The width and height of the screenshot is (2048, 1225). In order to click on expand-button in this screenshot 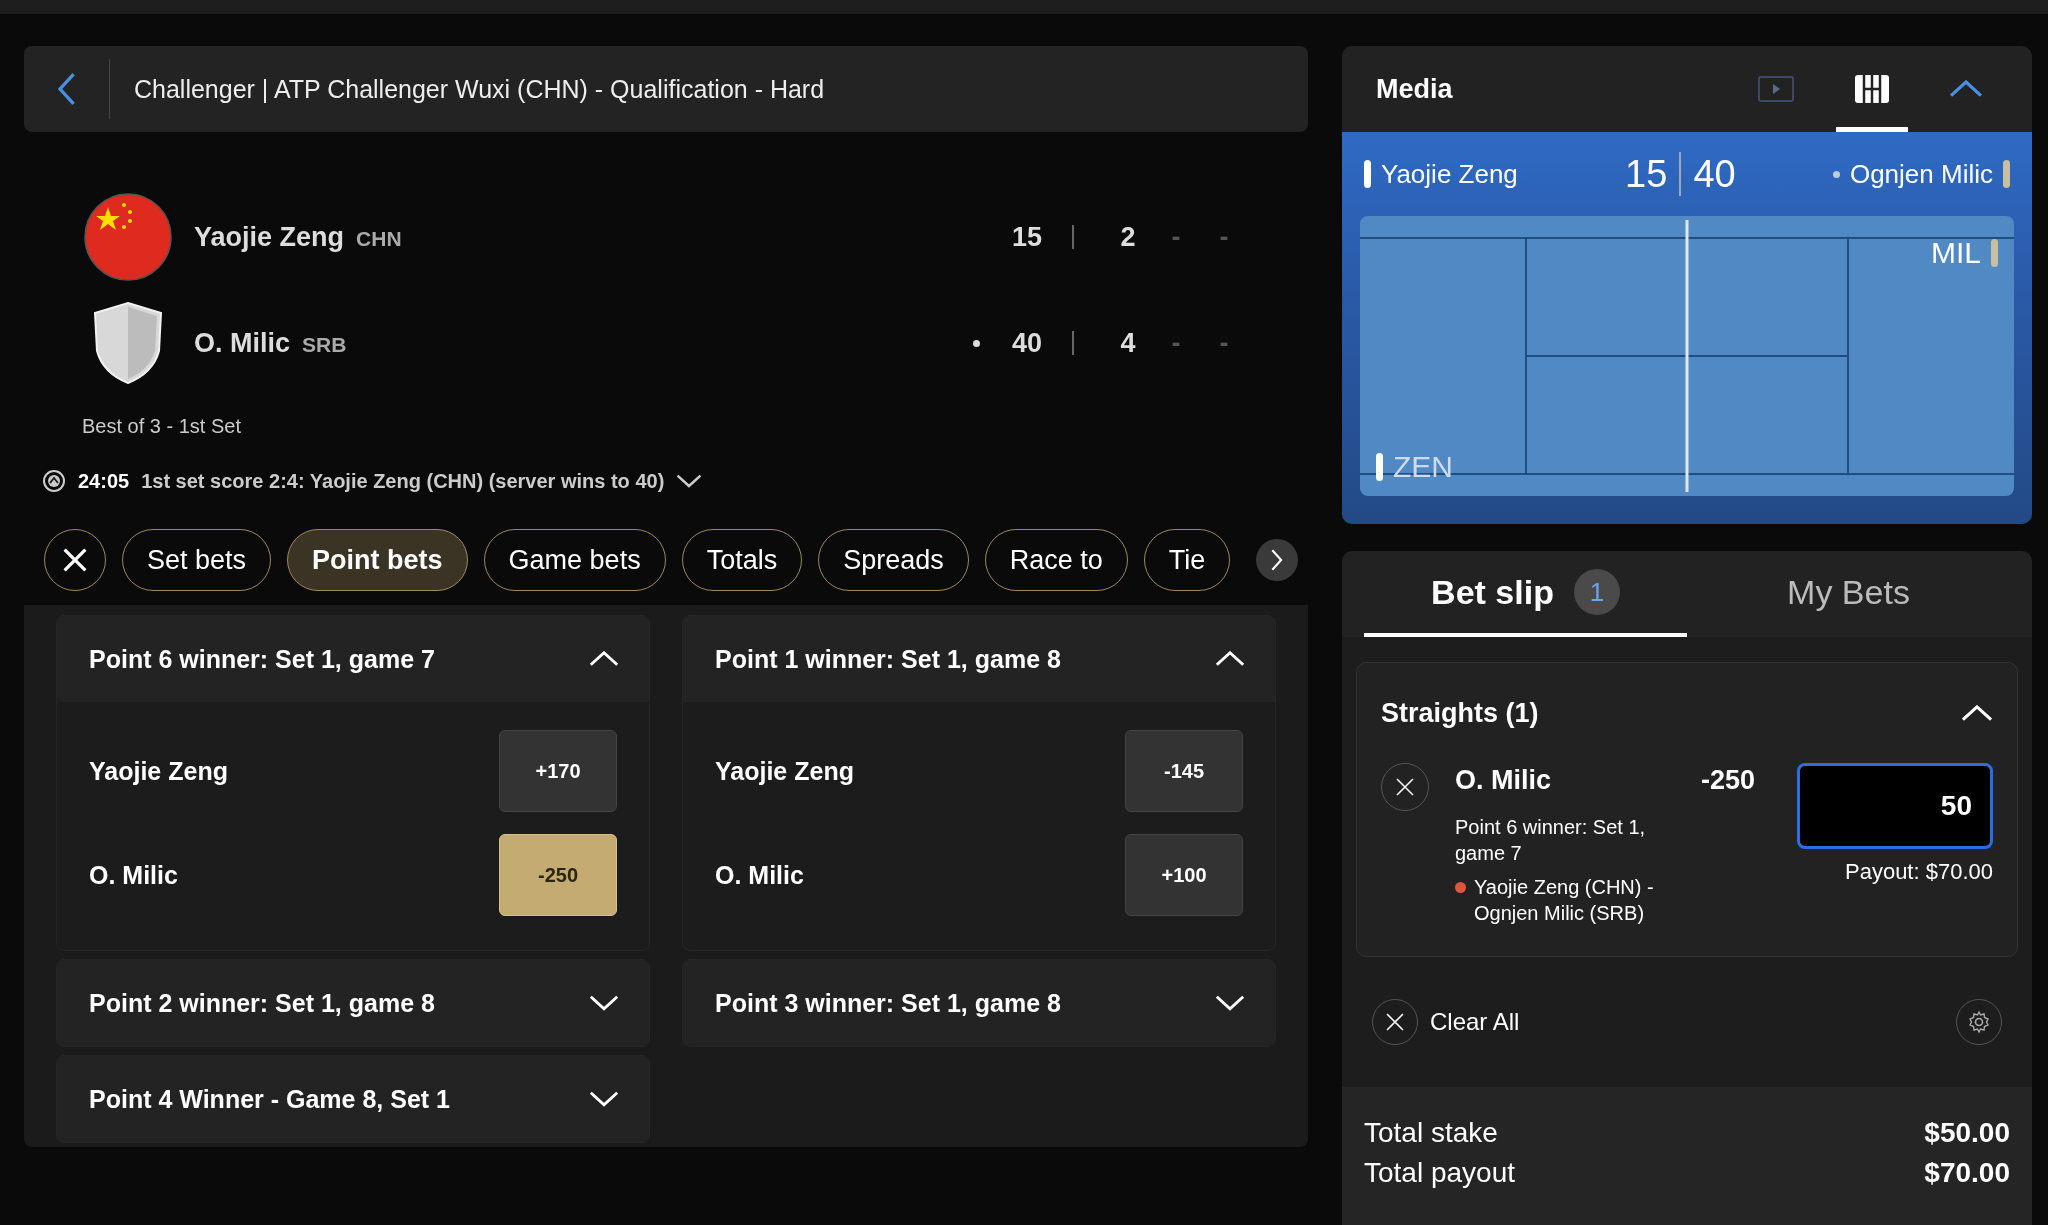, I will do `click(689, 481)`.